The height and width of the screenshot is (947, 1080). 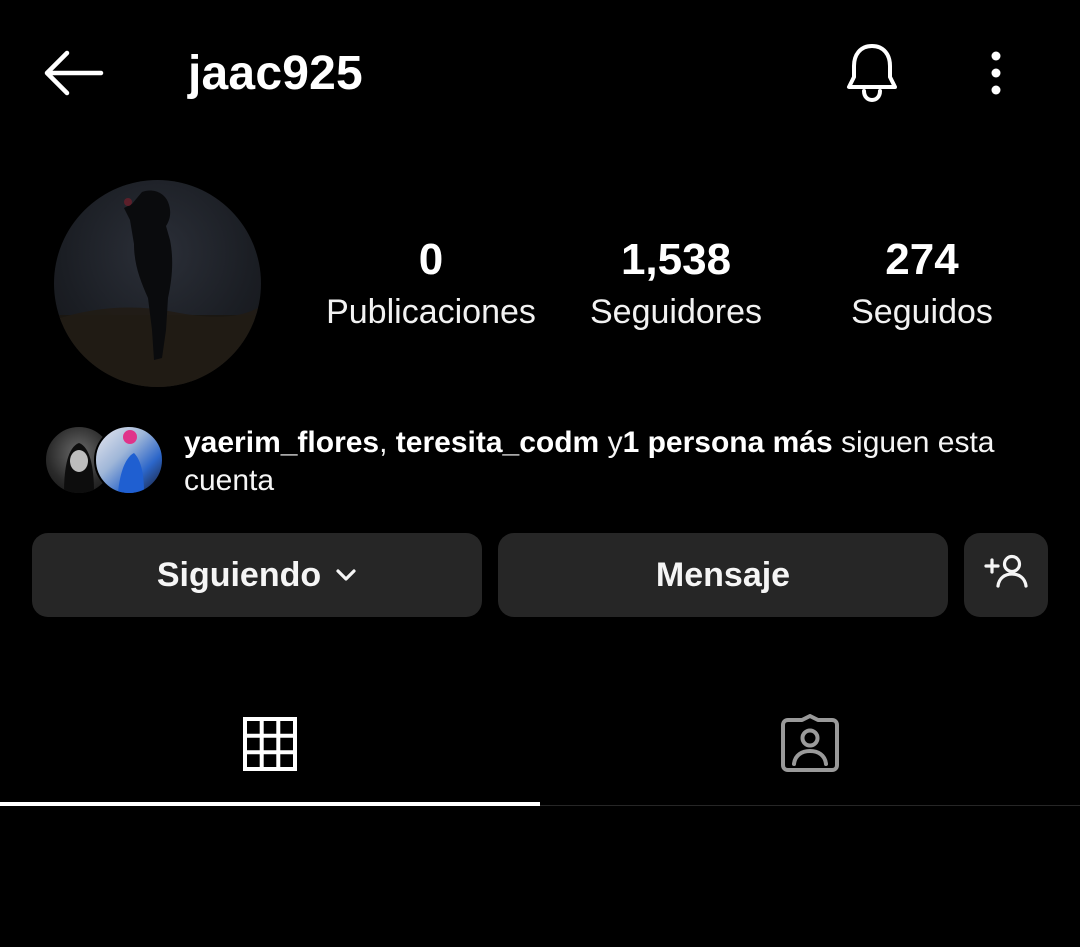 What do you see at coordinates (275, 73) in the screenshot?
I see `profile-username: jaac925` at bounding box center [275, 73].